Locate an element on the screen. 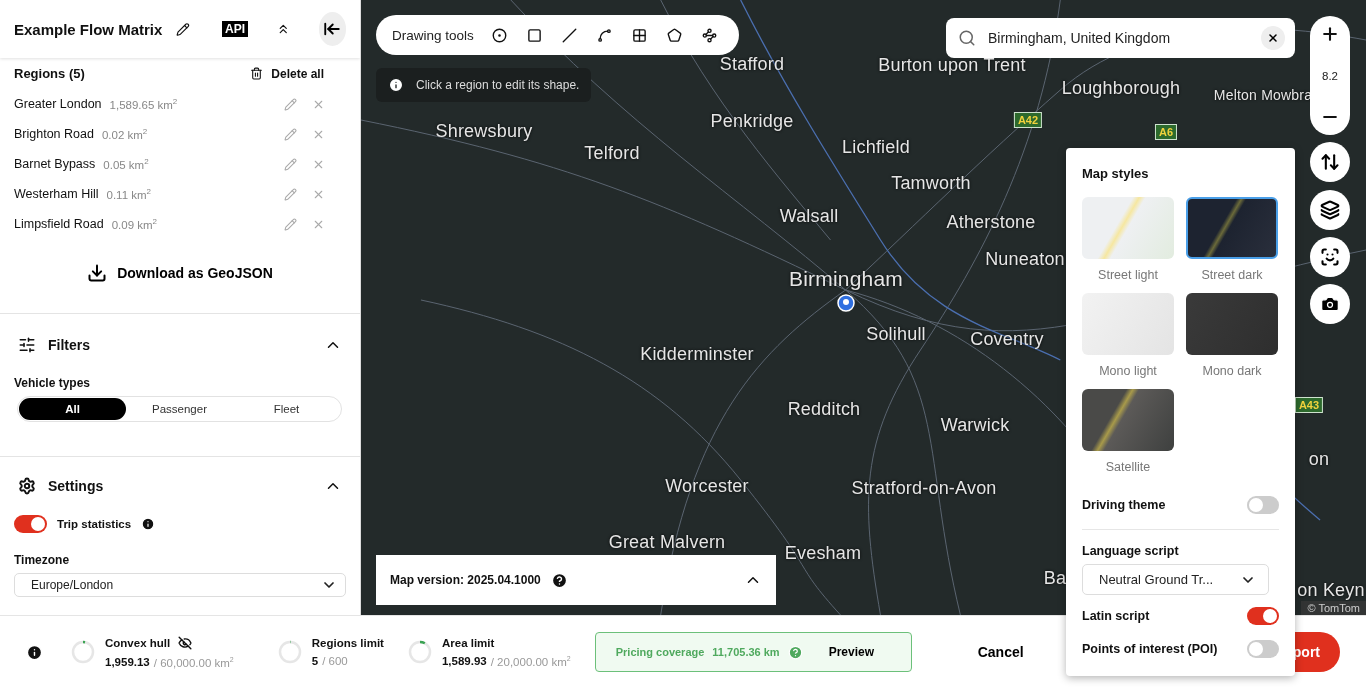  route-tool-icon is located at coordinates (709, 35).